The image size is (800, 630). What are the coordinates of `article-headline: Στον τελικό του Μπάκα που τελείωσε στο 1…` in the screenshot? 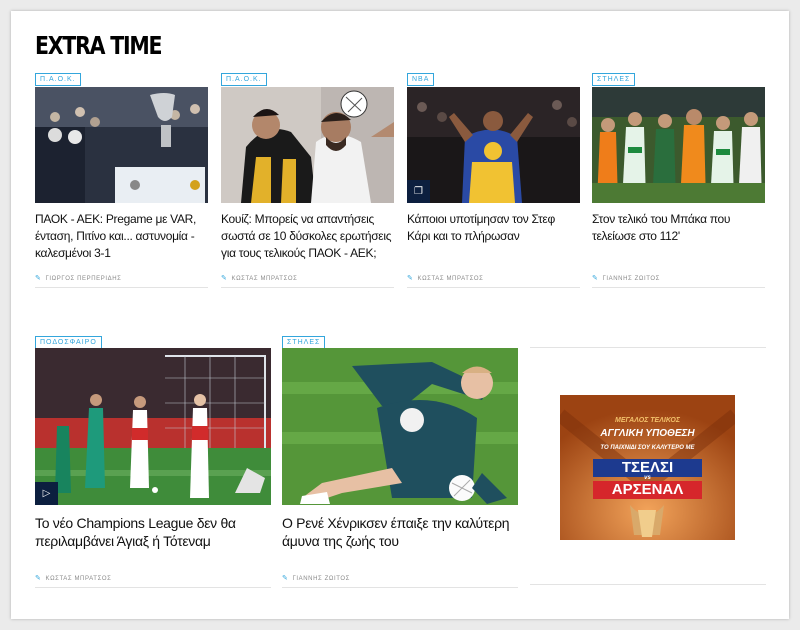 It's located at (678, 228).